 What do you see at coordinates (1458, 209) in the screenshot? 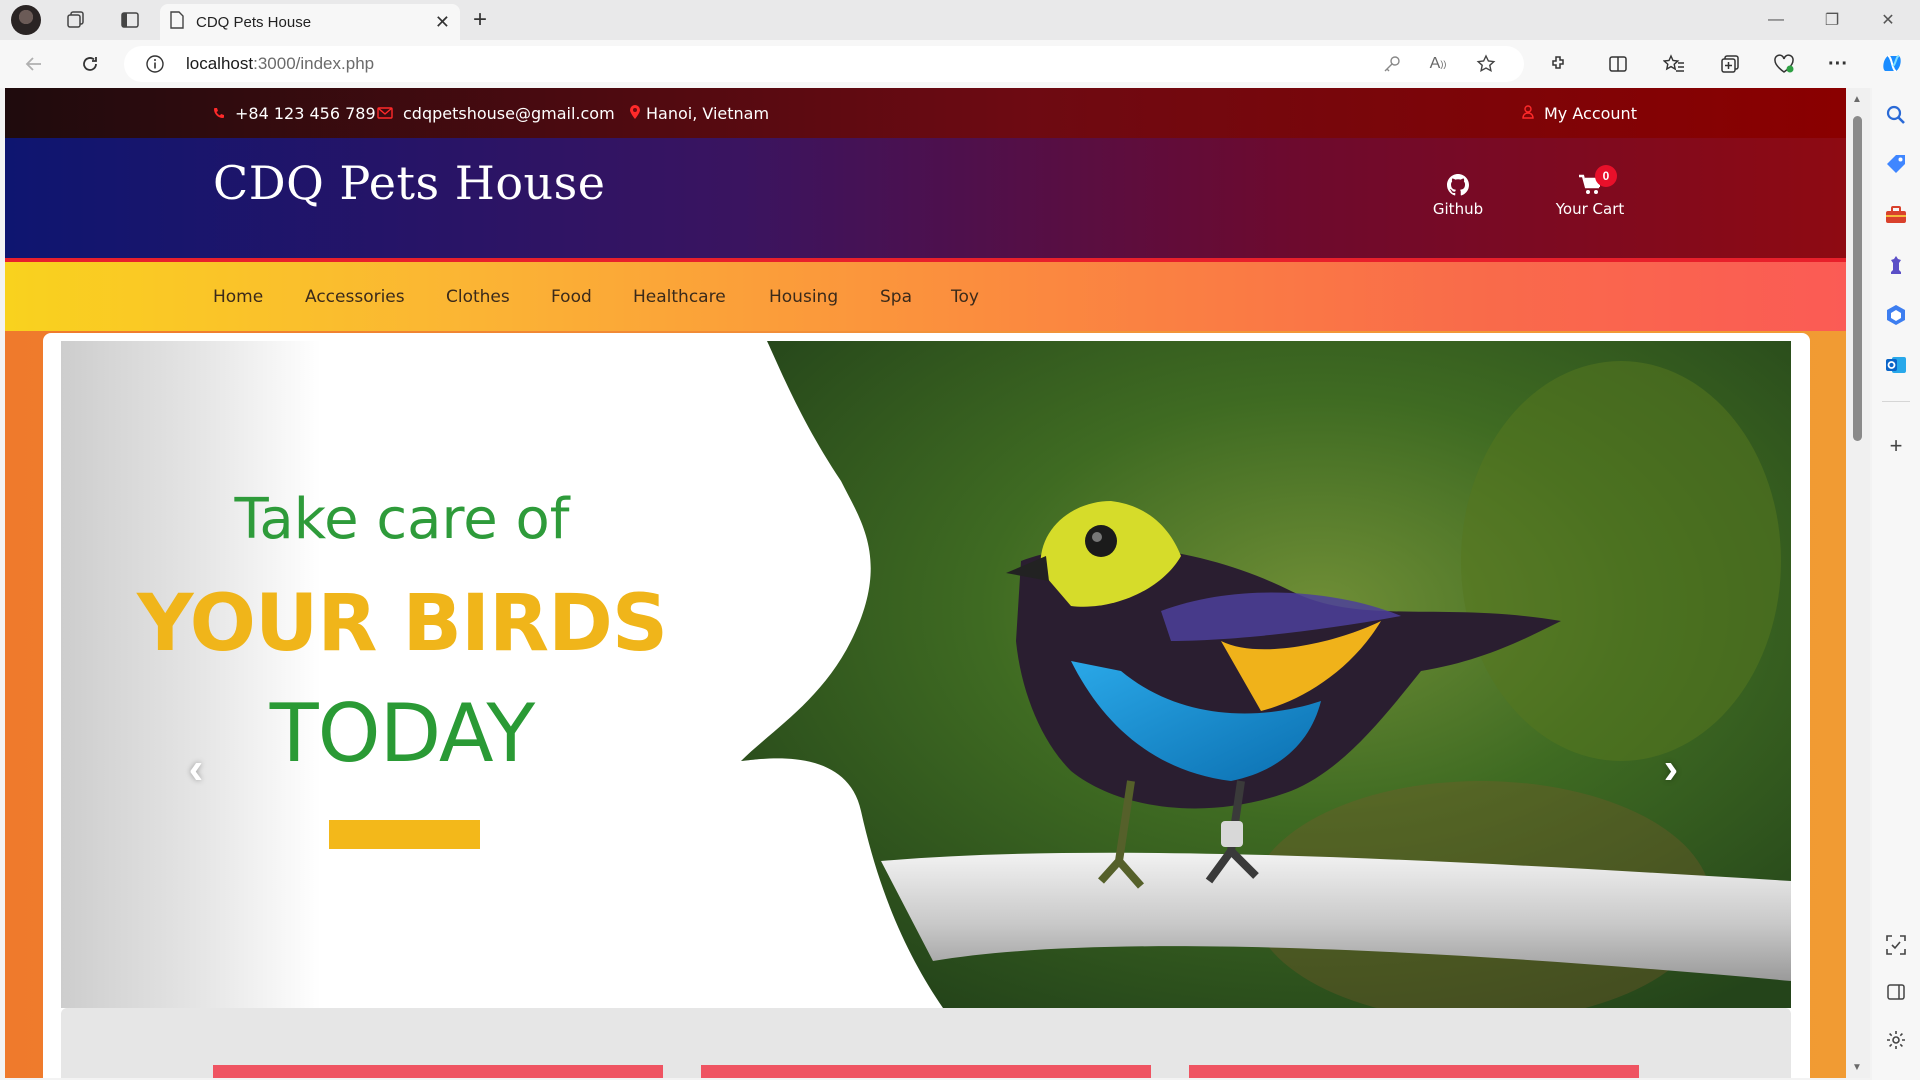
I see `github-label: Github` at bounding box center [1458, 209].